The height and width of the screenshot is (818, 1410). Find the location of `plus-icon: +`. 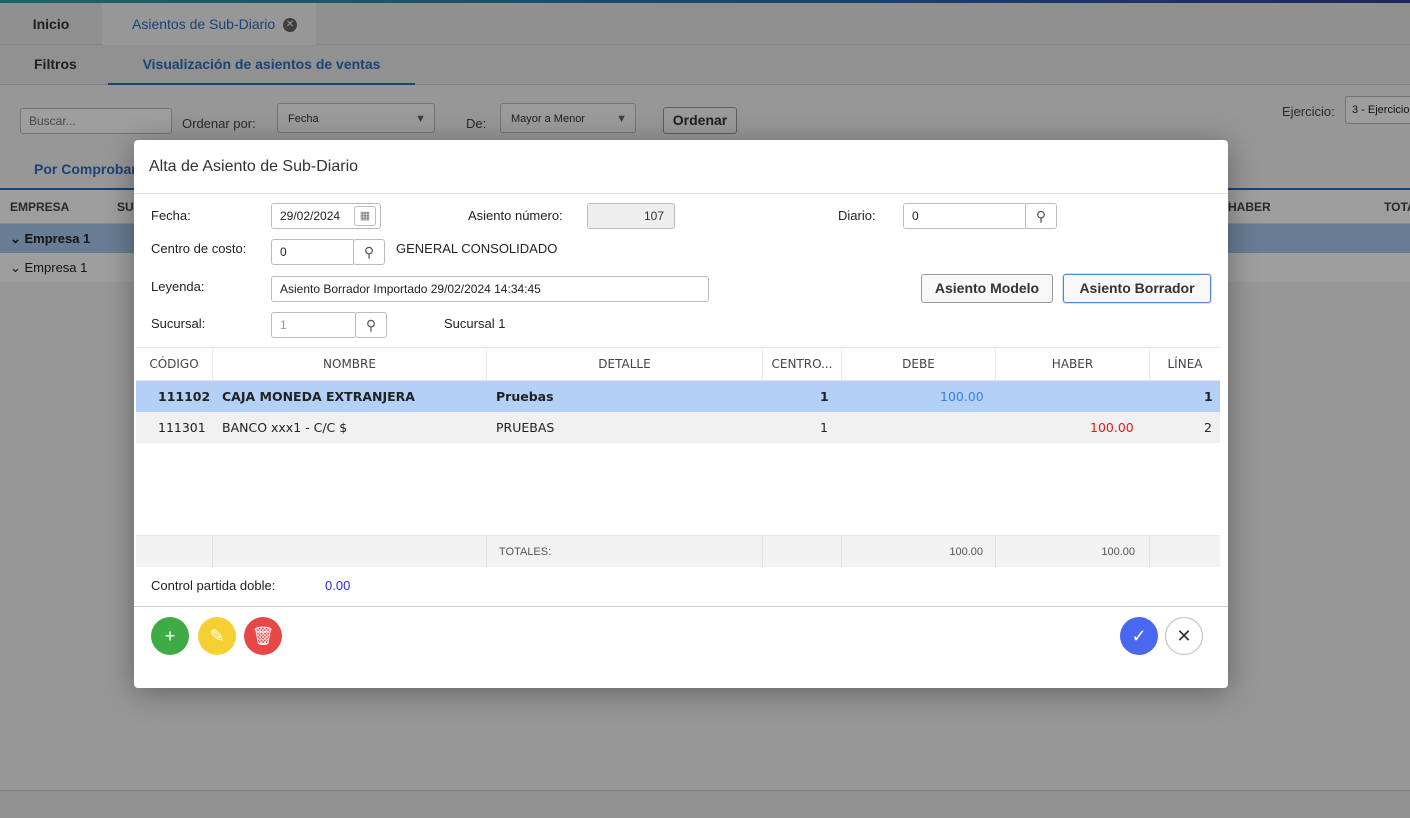

plus-icon: + is located at coordinates (170, 636).